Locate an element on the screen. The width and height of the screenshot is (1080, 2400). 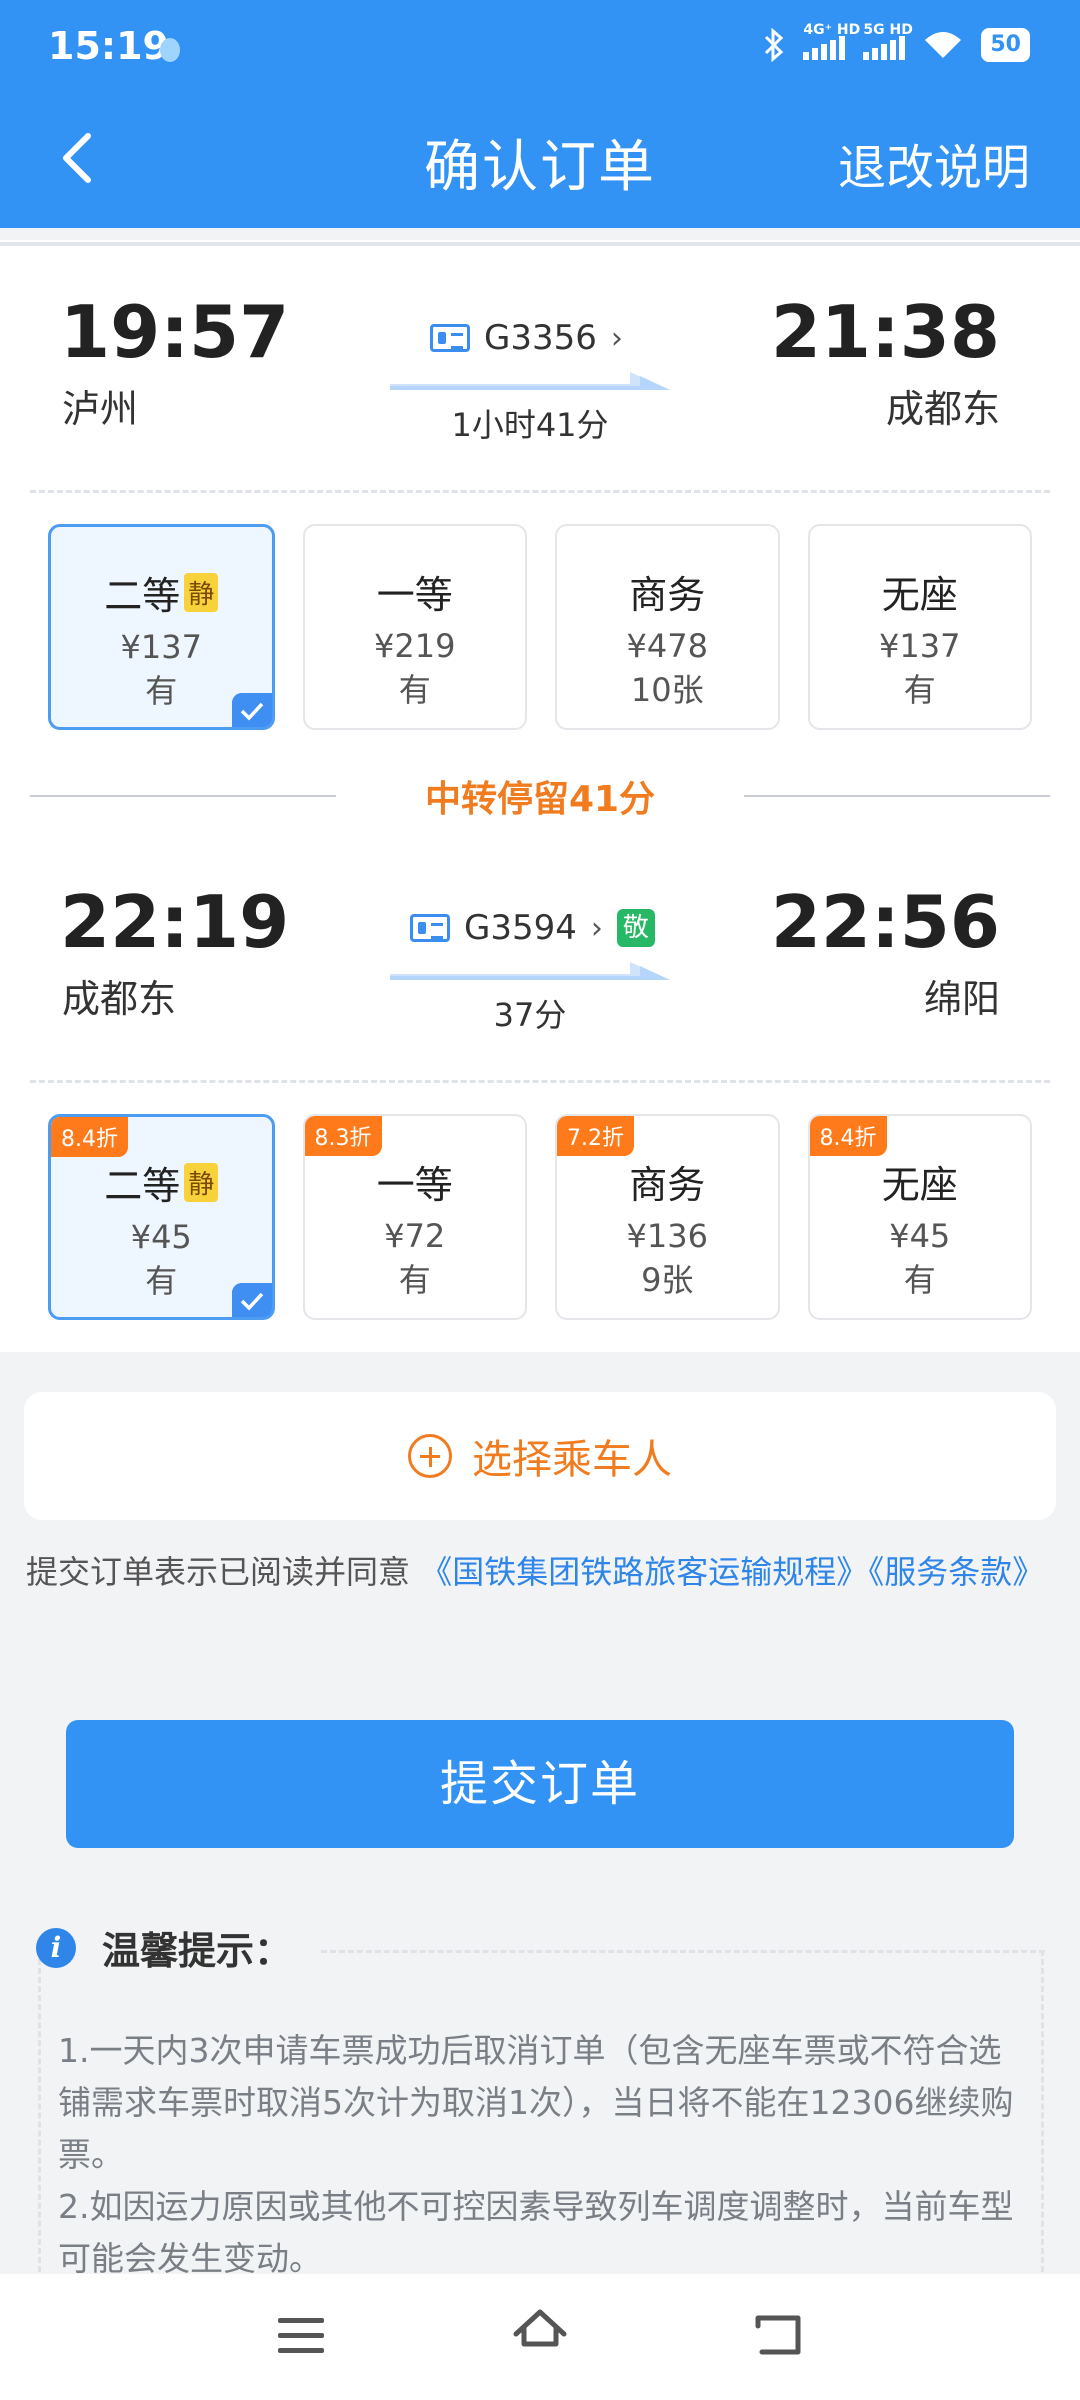
seat-option-first-class: 一等 ¥219 有 is located at coordinates (414, 627).